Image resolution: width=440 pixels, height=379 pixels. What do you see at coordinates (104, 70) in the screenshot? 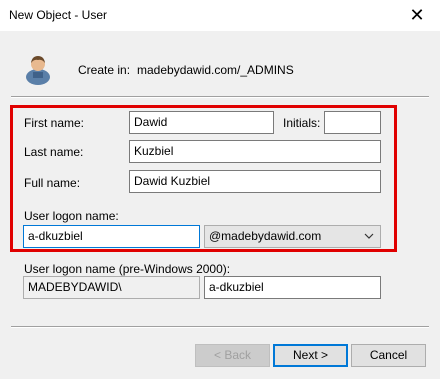
I see `create-in-label: Create in:` at bounding box center [104, 70].